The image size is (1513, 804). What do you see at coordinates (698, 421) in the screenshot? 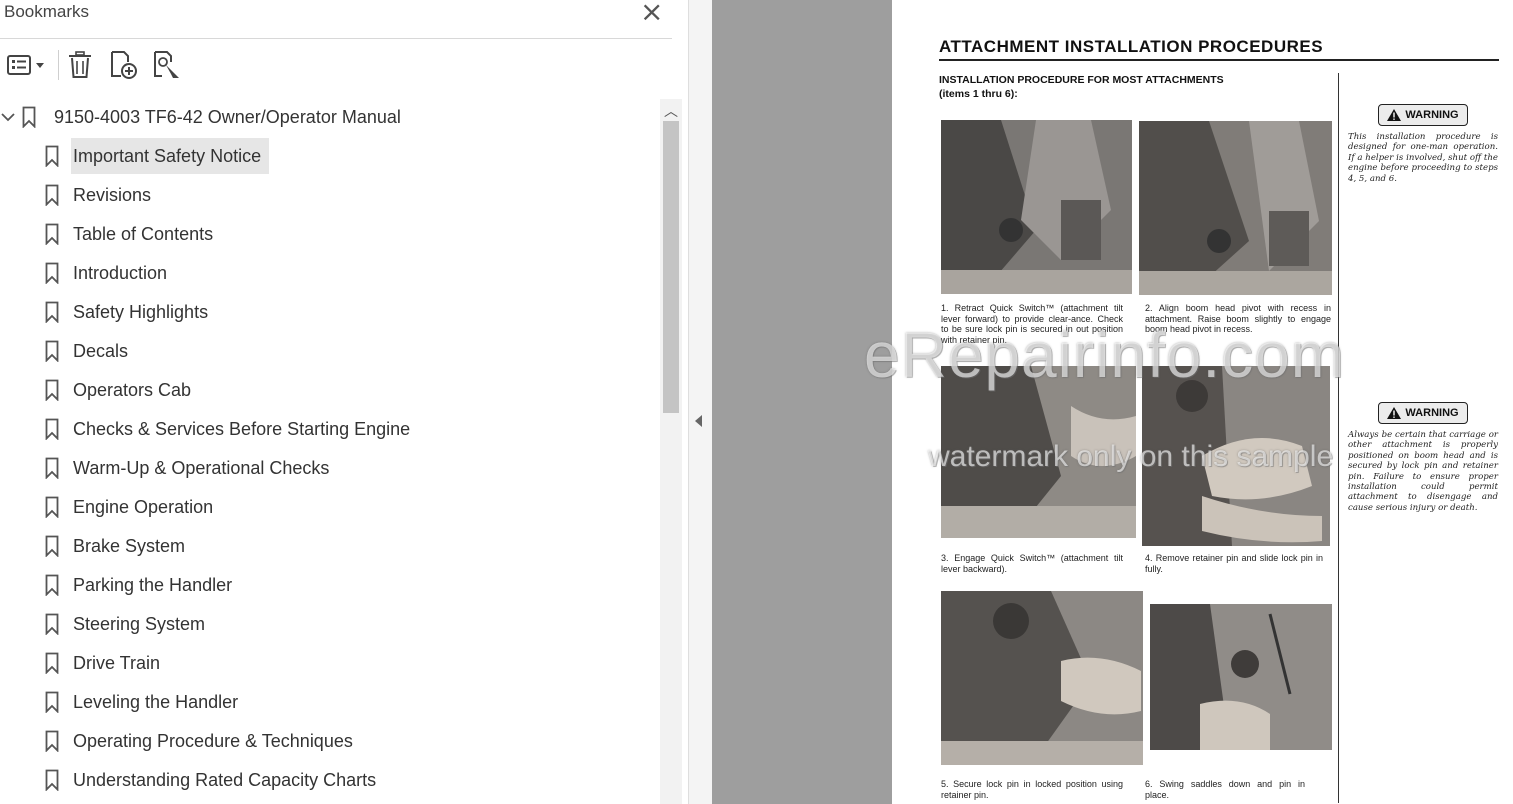
I see `collapse-panel-icon` at bounding box center [698, 421].